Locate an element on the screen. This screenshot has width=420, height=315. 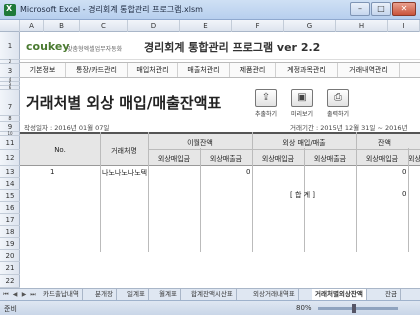
last-sheet-icon: ⏭ is located at coordinates (33, 294).